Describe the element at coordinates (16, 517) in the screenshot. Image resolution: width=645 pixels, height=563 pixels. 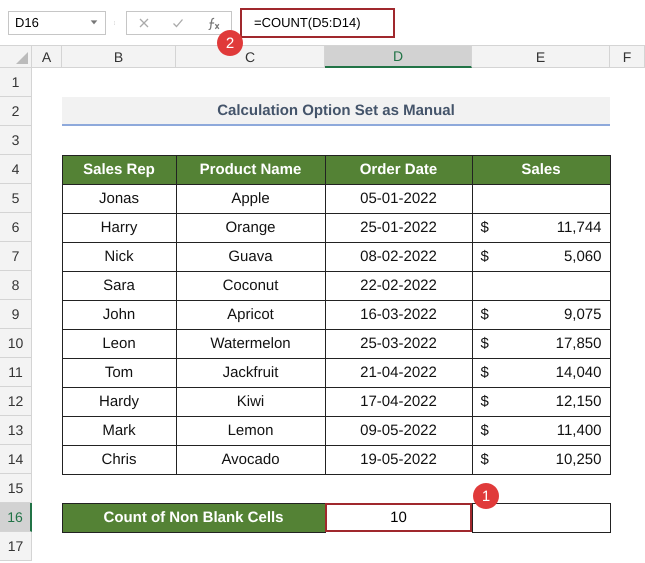
I see `row-header: 16` at that location.